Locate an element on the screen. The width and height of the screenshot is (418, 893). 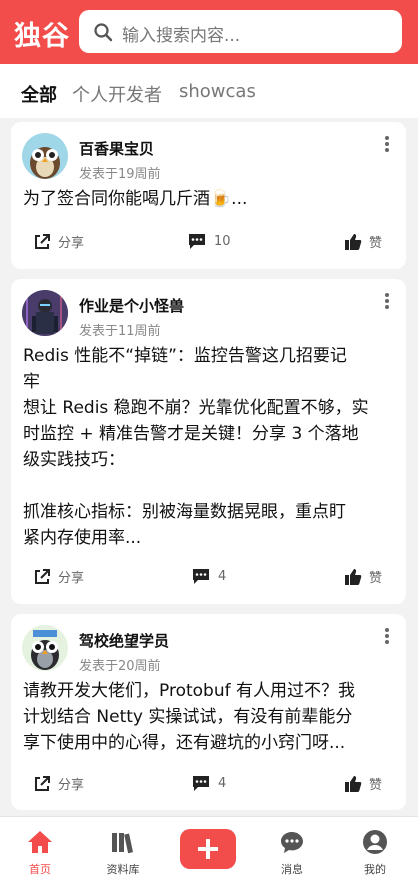
author-name: 作业是个小怪兽 is located at coordinates (131, 305).